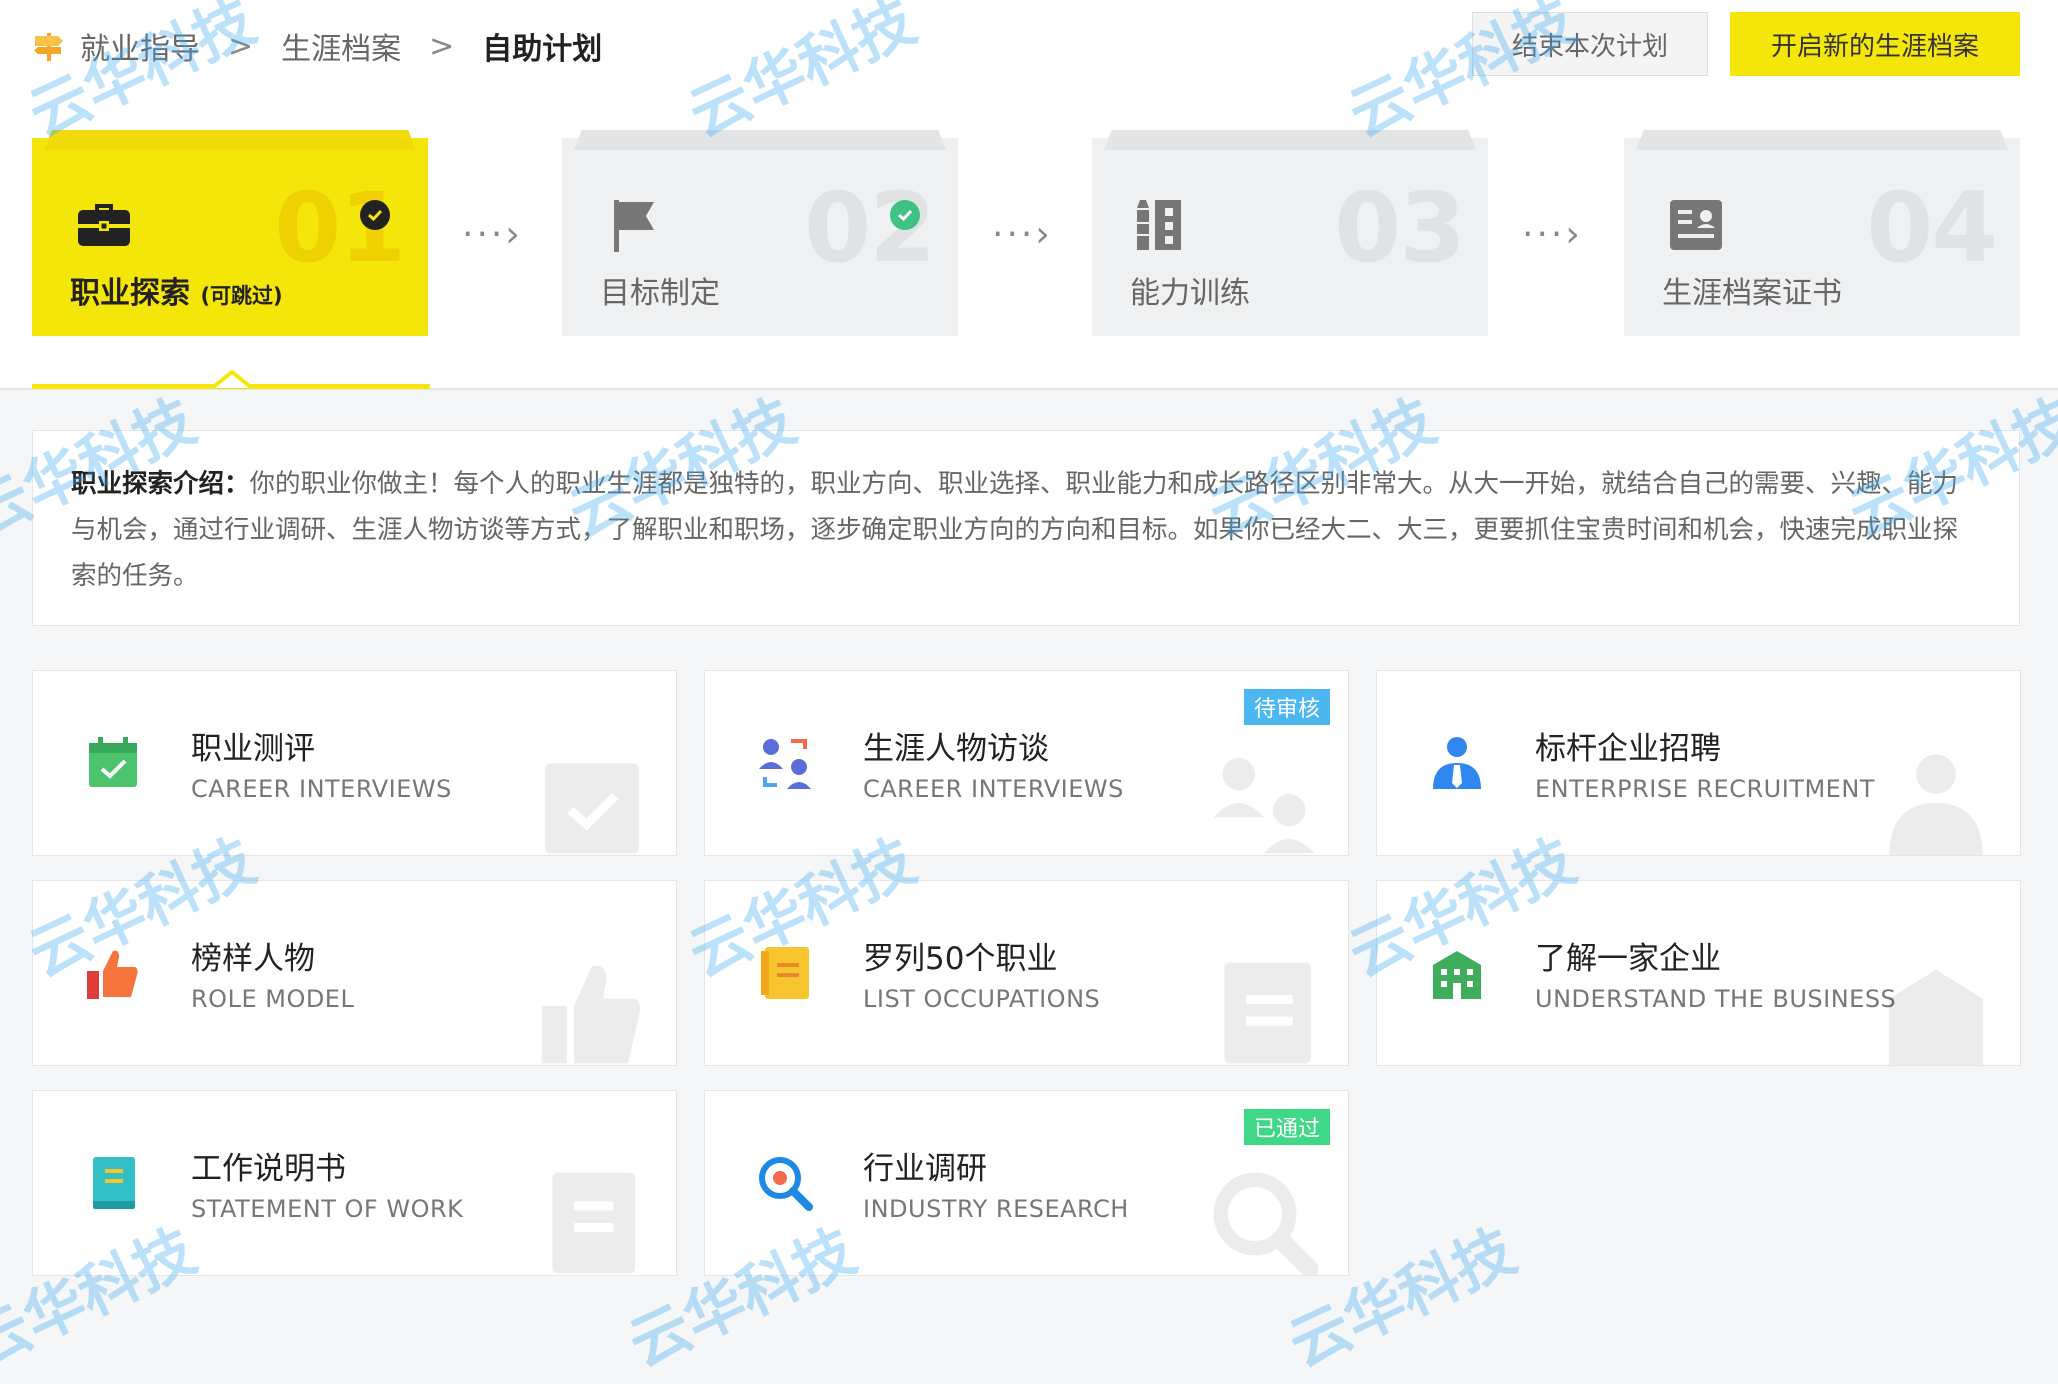 Image resolution: width=2058 pixels, height=1384 pixels. What do you see at coordinates (660, 293) in the screenshot?
I see `step-label: 目标制定` at bounding box center [660, 293].